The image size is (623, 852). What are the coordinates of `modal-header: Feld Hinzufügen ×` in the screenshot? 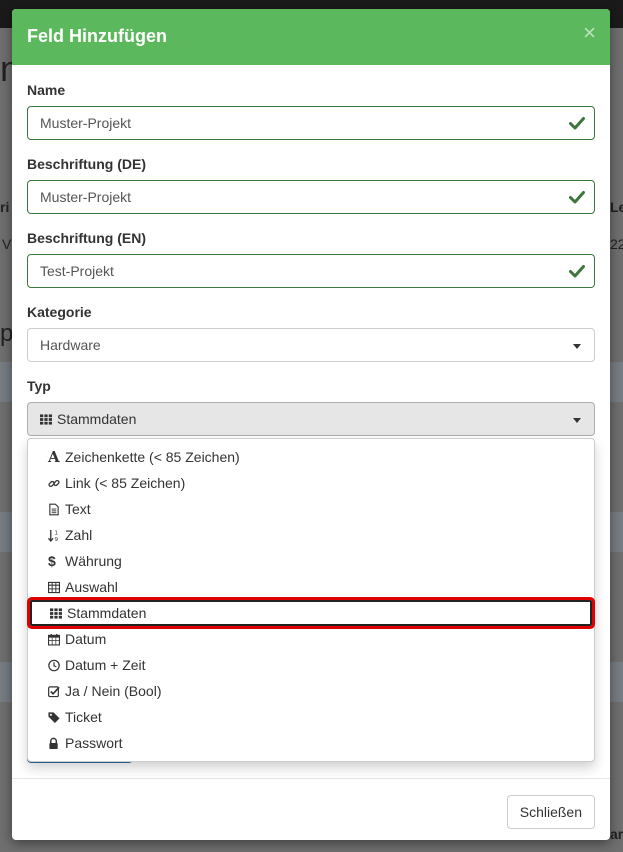 It's located at (311, 37).